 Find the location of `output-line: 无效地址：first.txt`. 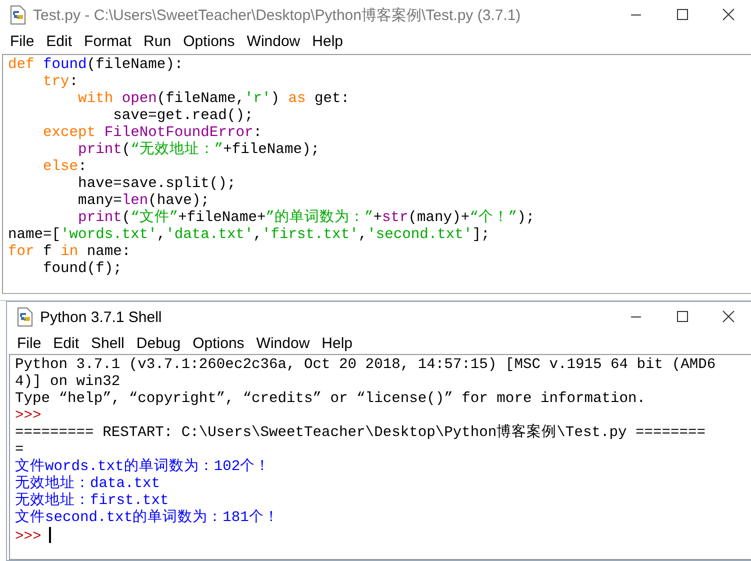

output-line: 无效地址：first.txt is located at coordinates (92, 501).